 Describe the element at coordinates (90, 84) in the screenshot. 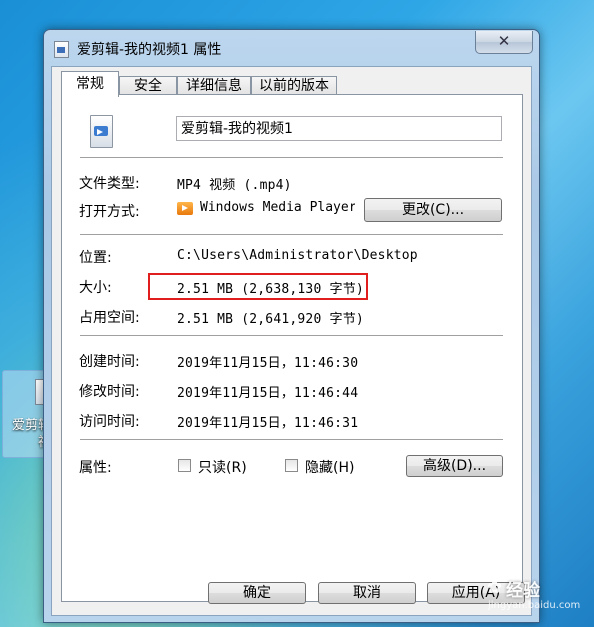

I see `tab-general: 常规` at that location.